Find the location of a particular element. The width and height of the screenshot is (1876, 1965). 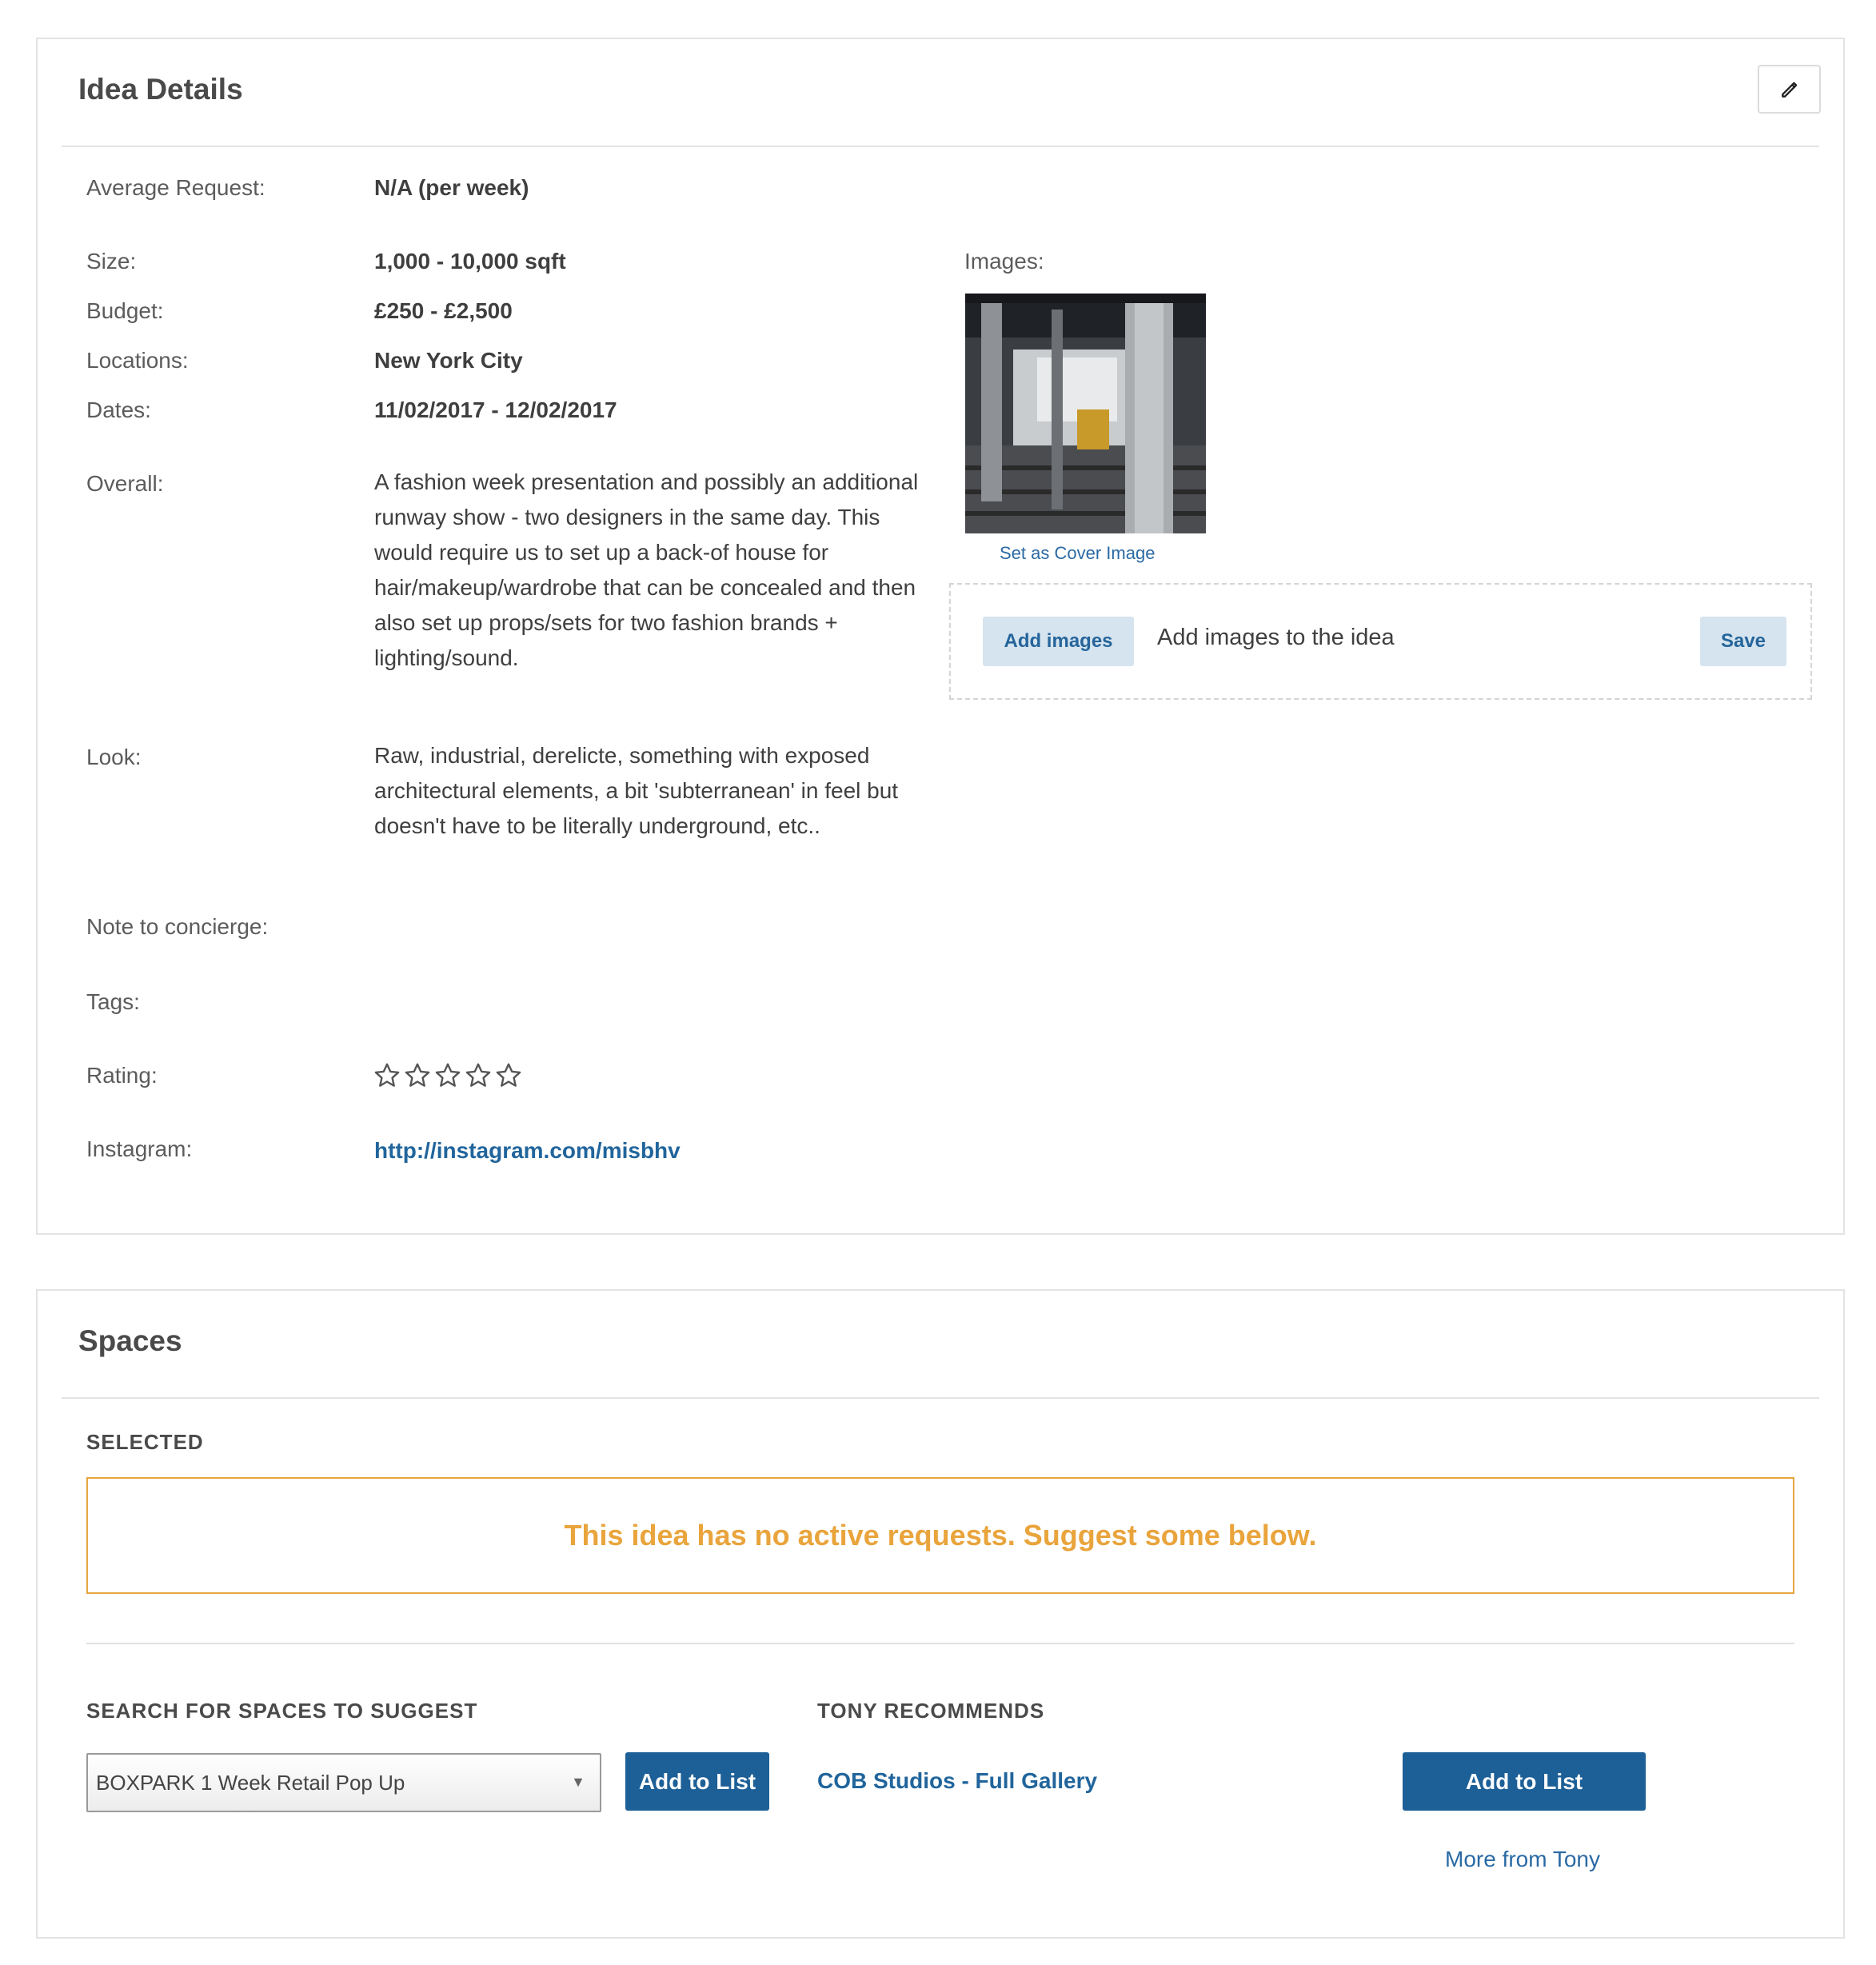

search-header: SEARCH FOR SPACES TO SUGGEST is located at coordinates (282, 1711).